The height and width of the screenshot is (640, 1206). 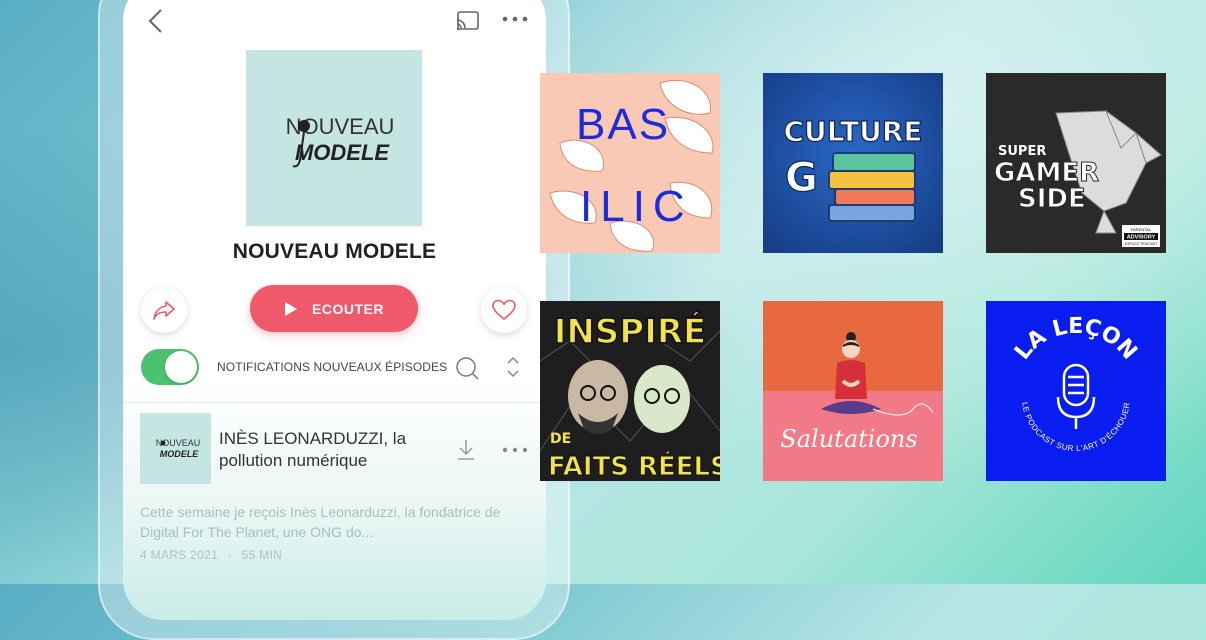 What do you see at coordinates (348, 308) in the screenshot?
I see `listen-label: ECOUTER` at bounding box center [348, 308].